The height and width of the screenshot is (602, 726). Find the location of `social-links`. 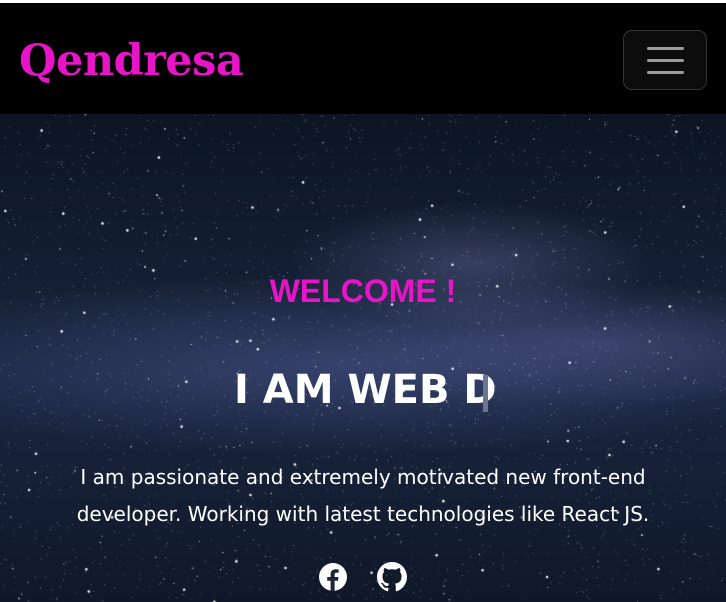

social-links is located at coordinates (364, 578).